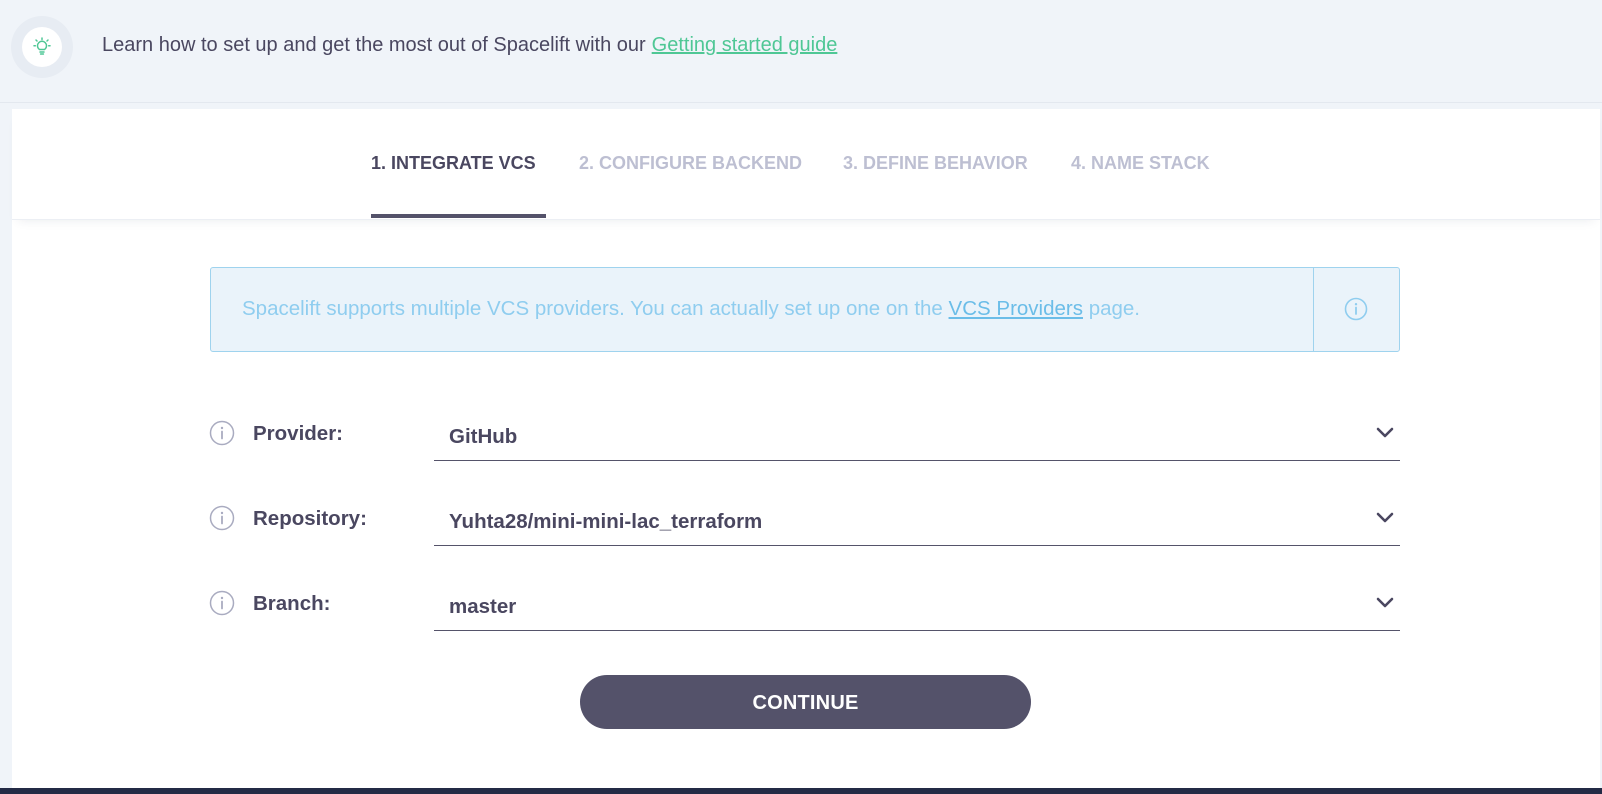 The width and height of the screenshot is (1602, 794). What do you see at coordinates (458, 216) in the screenshot?
I see `active-tab-indicator` at bounding box center [458, 216].